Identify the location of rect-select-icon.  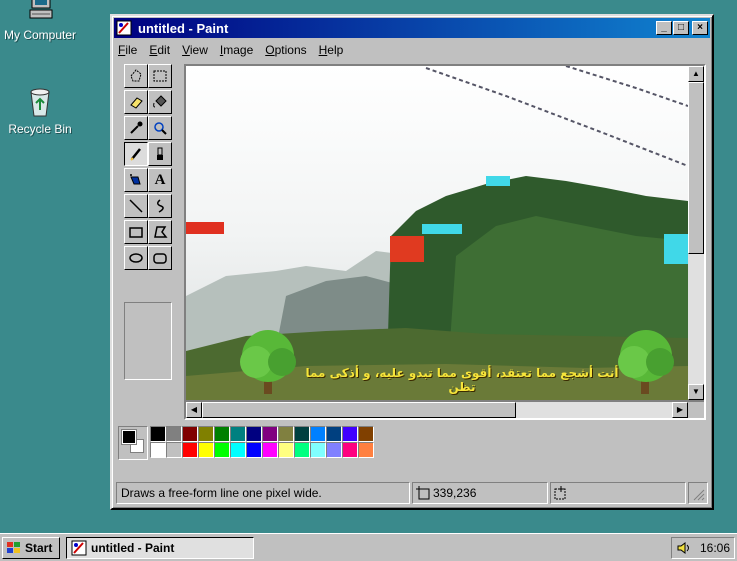
(160, 76).